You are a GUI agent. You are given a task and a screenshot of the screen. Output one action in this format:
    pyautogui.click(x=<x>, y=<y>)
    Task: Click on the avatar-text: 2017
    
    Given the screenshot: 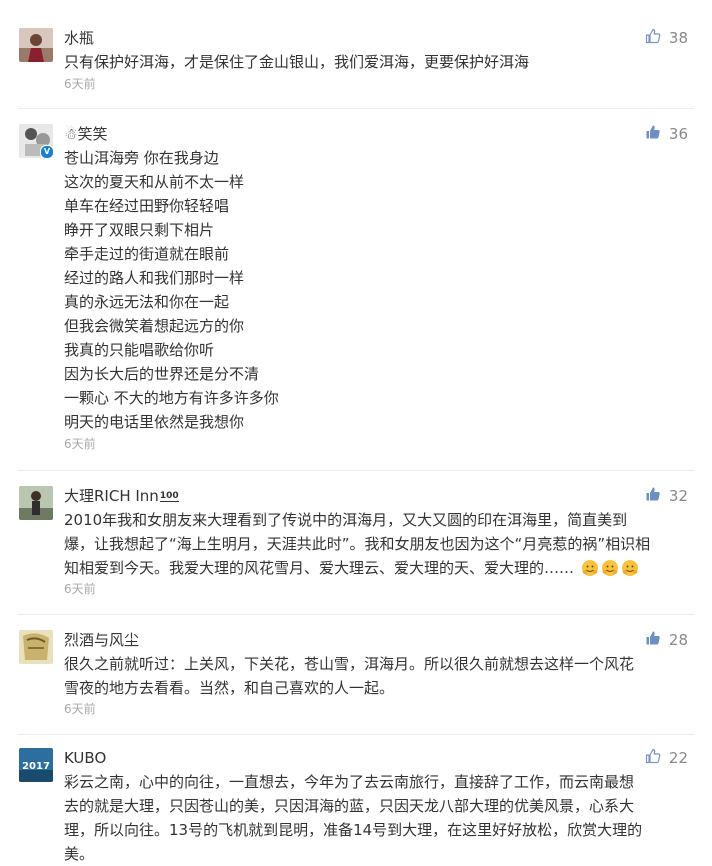 What is the action you would take?
    pyautogui.click(x=36, y=766)
    